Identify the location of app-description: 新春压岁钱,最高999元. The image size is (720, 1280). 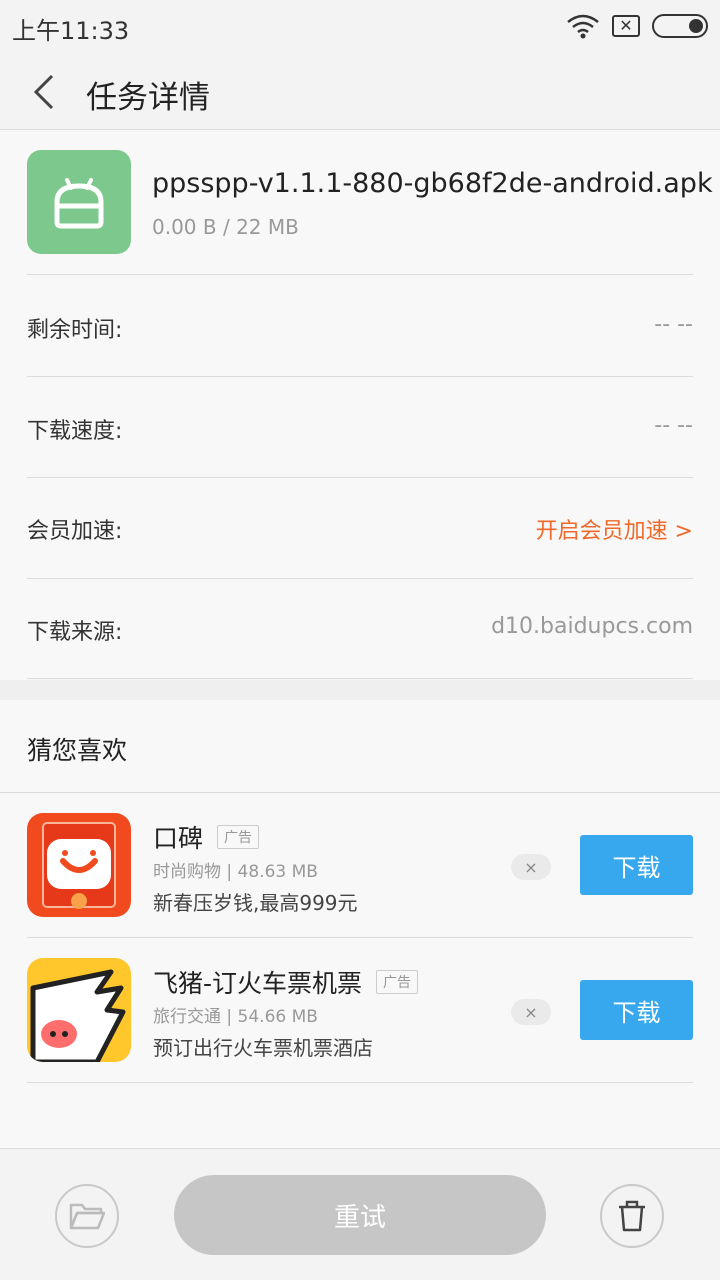
(255, 903).